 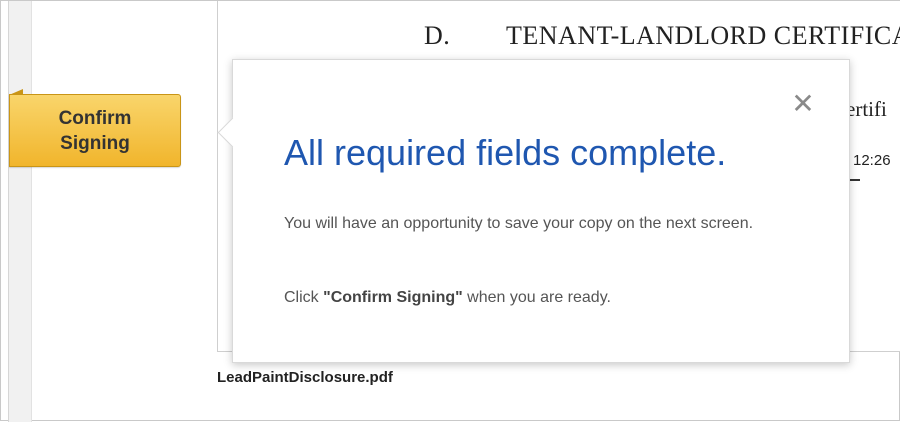 What do you see at coordinates (855, 180) in the screenshot?
I see `field-underline` at bounding box center [855, 180].